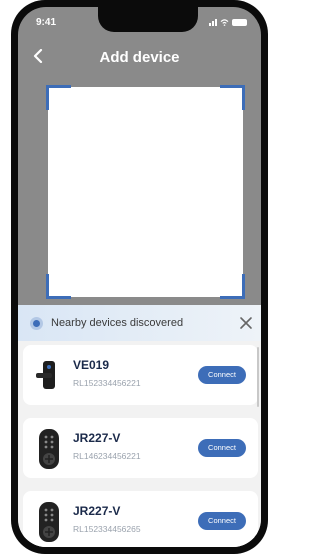 The image size is (320, 554). What do you see at coordinates (140, 448) in the screenshot?
I see `device-card: JR227-V RL146234456221 Connect` at bounding box center [140, 448].